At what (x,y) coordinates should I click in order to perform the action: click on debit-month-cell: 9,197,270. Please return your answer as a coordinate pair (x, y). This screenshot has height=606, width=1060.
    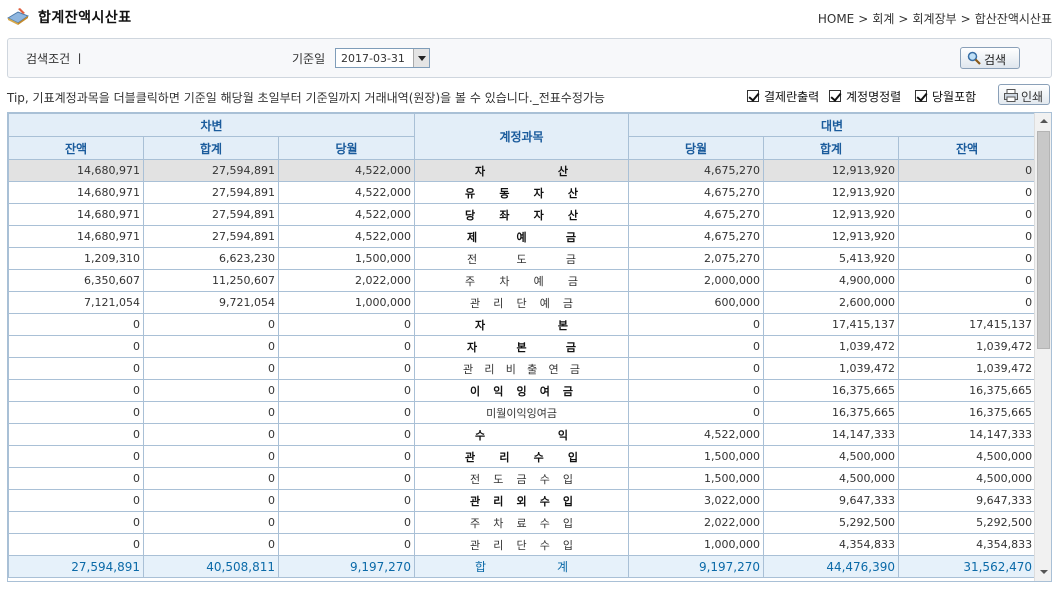
    Looking at the image, I should click on (346, 566).